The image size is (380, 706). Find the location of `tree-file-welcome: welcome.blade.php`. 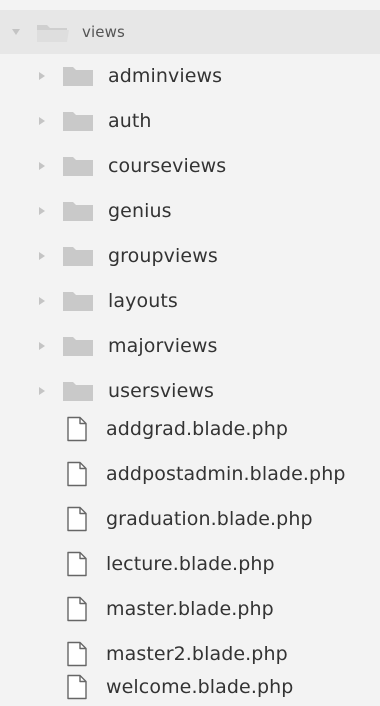

tree-file-welcome: welcome.blade.php is located at coordinates (190, 687).